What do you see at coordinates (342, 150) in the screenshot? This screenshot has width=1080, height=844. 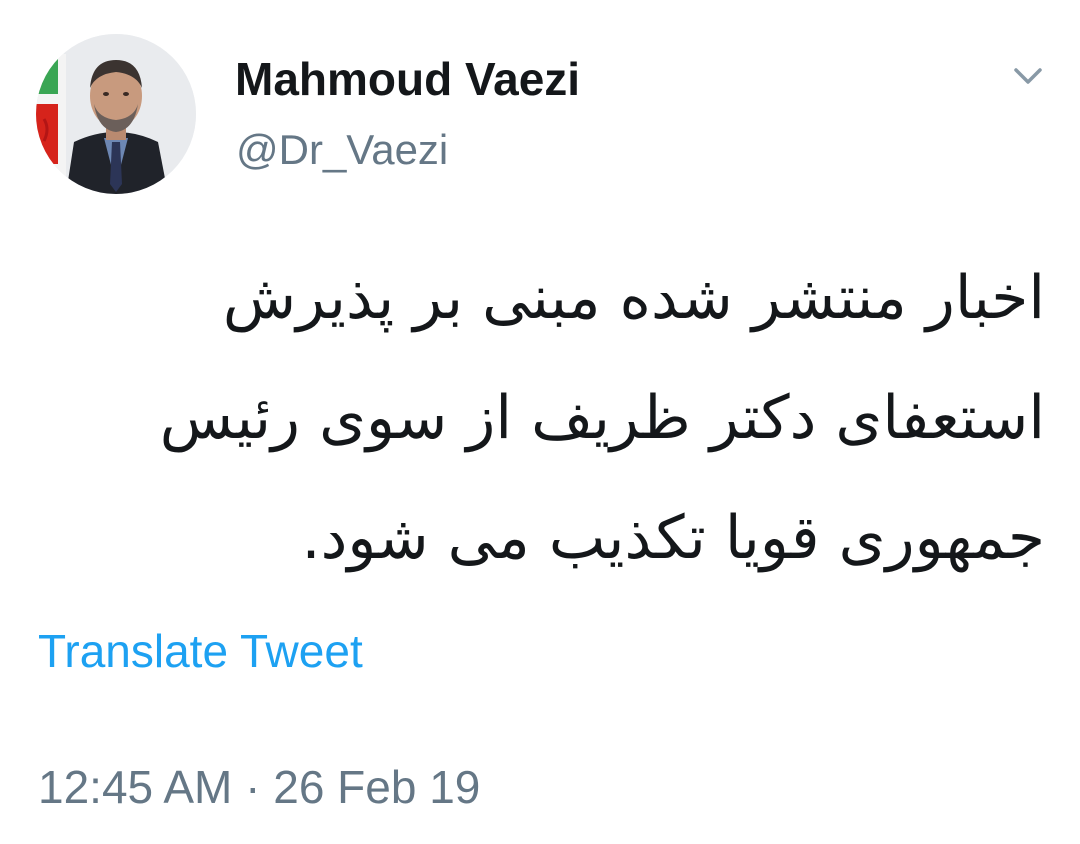 I see `author-handle: @Dr_Vaezi` at bounding box center [342, 150].